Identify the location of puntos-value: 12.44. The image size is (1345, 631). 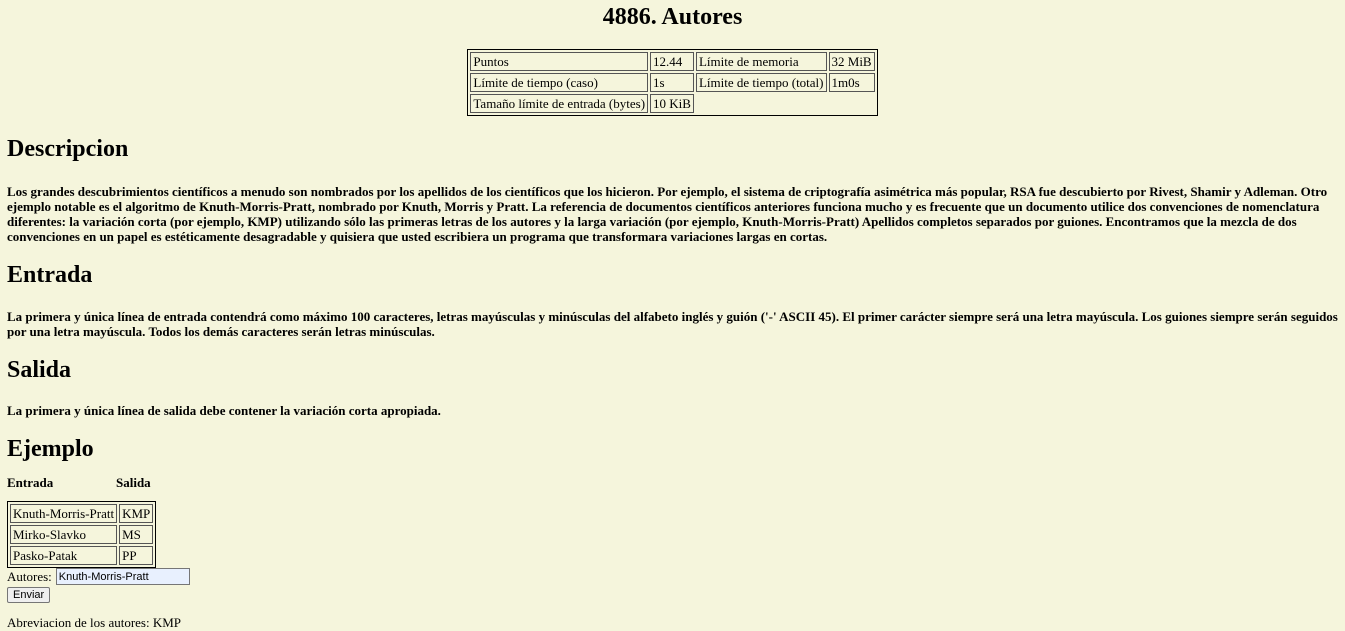
(672, 61).